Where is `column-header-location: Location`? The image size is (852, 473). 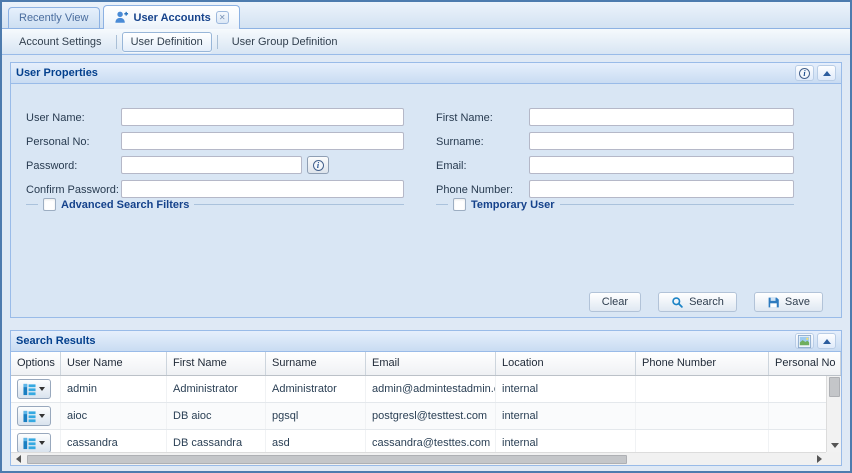 column-header-location: Location is located at coordinates (566, 363).